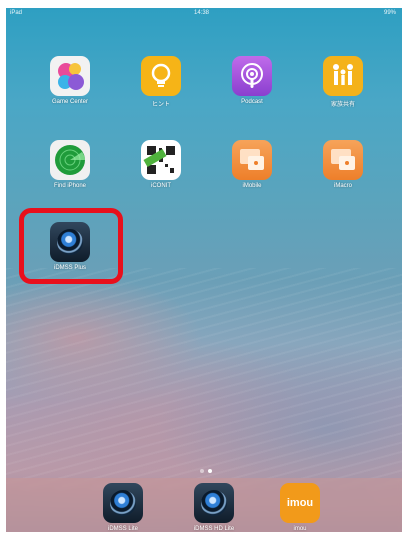  I want to click on app-label: Find iPhone, so click(70, 186).